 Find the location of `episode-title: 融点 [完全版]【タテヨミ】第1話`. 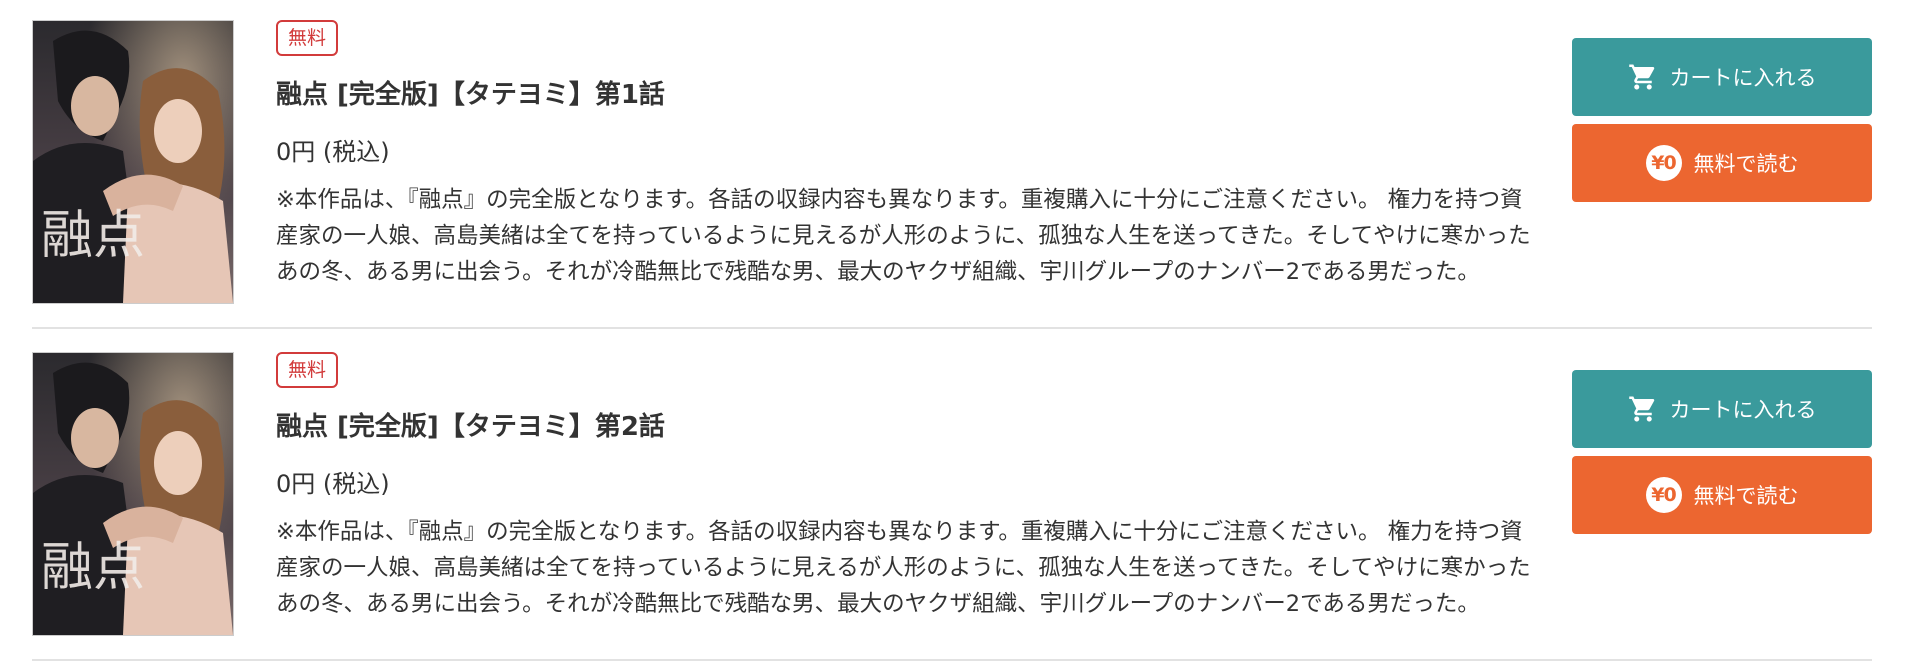

episode-title: 融点 [完全版]【タテヨミ】第1話 is located at coordinates (470, 95).